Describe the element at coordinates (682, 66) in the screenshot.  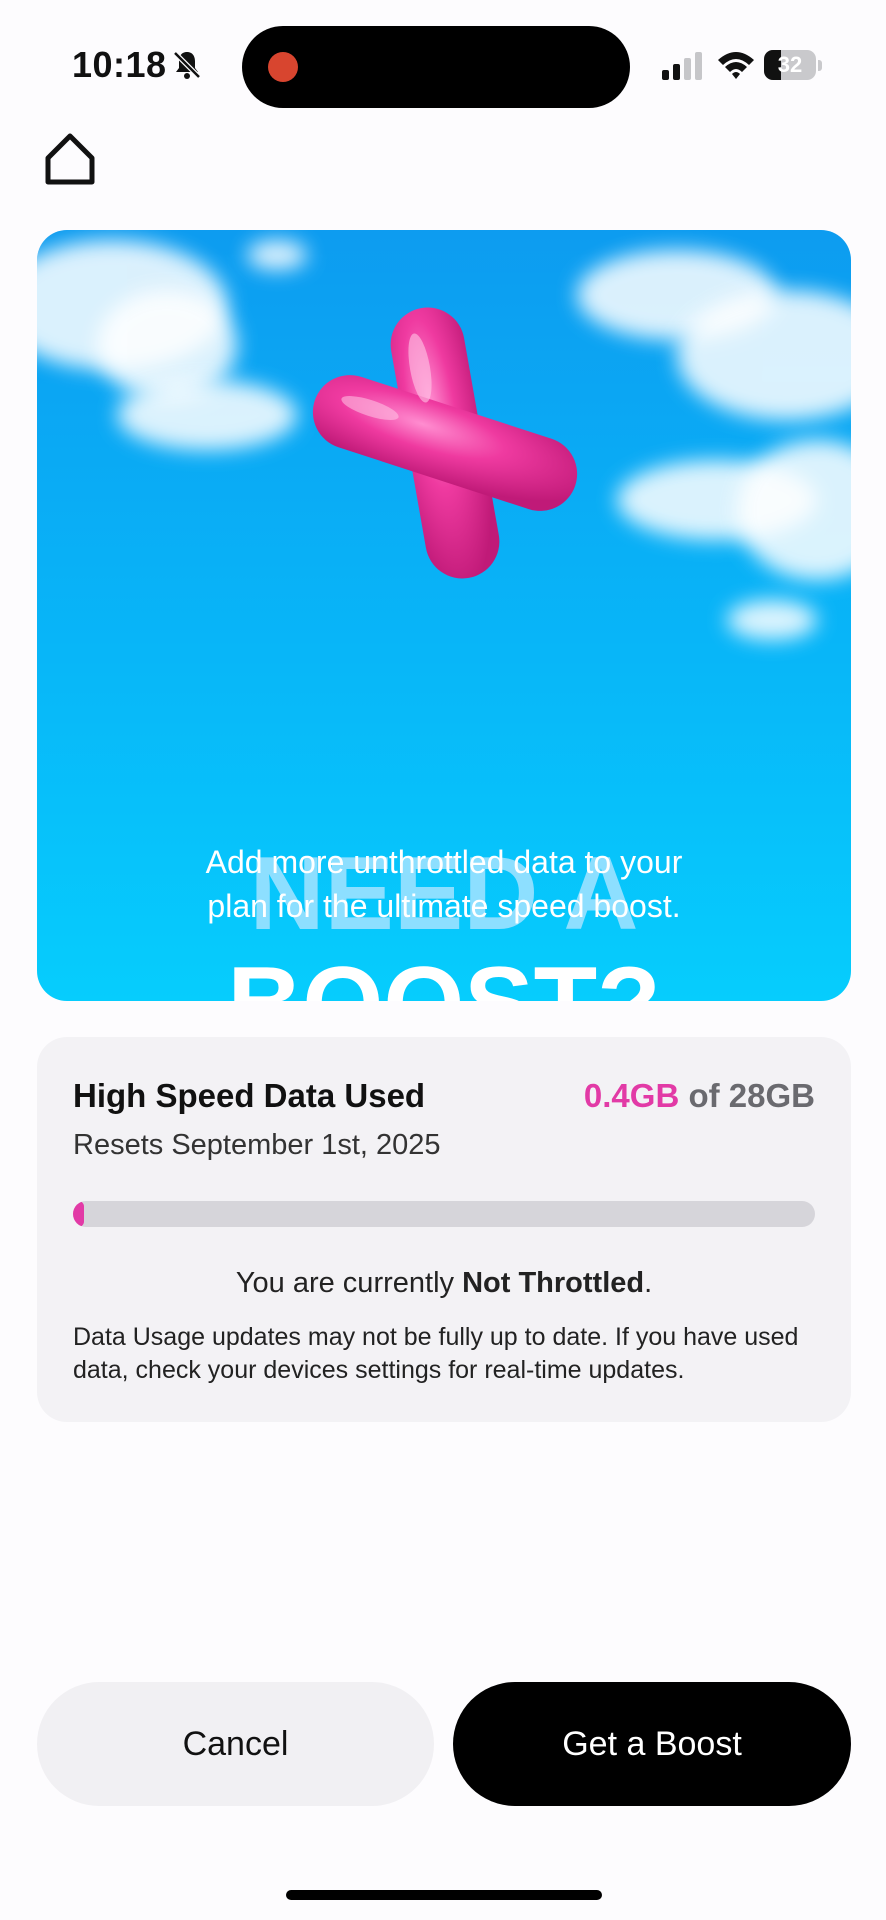
I see `cellular-signal-icon` at that location.